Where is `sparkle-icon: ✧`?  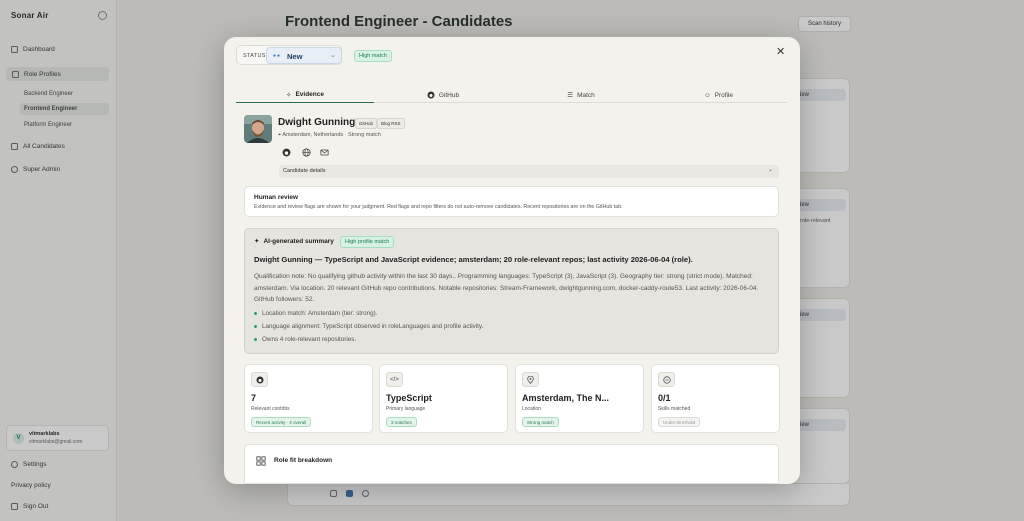 sparkle-icon: ✧ is located at coordinates (289, 95).